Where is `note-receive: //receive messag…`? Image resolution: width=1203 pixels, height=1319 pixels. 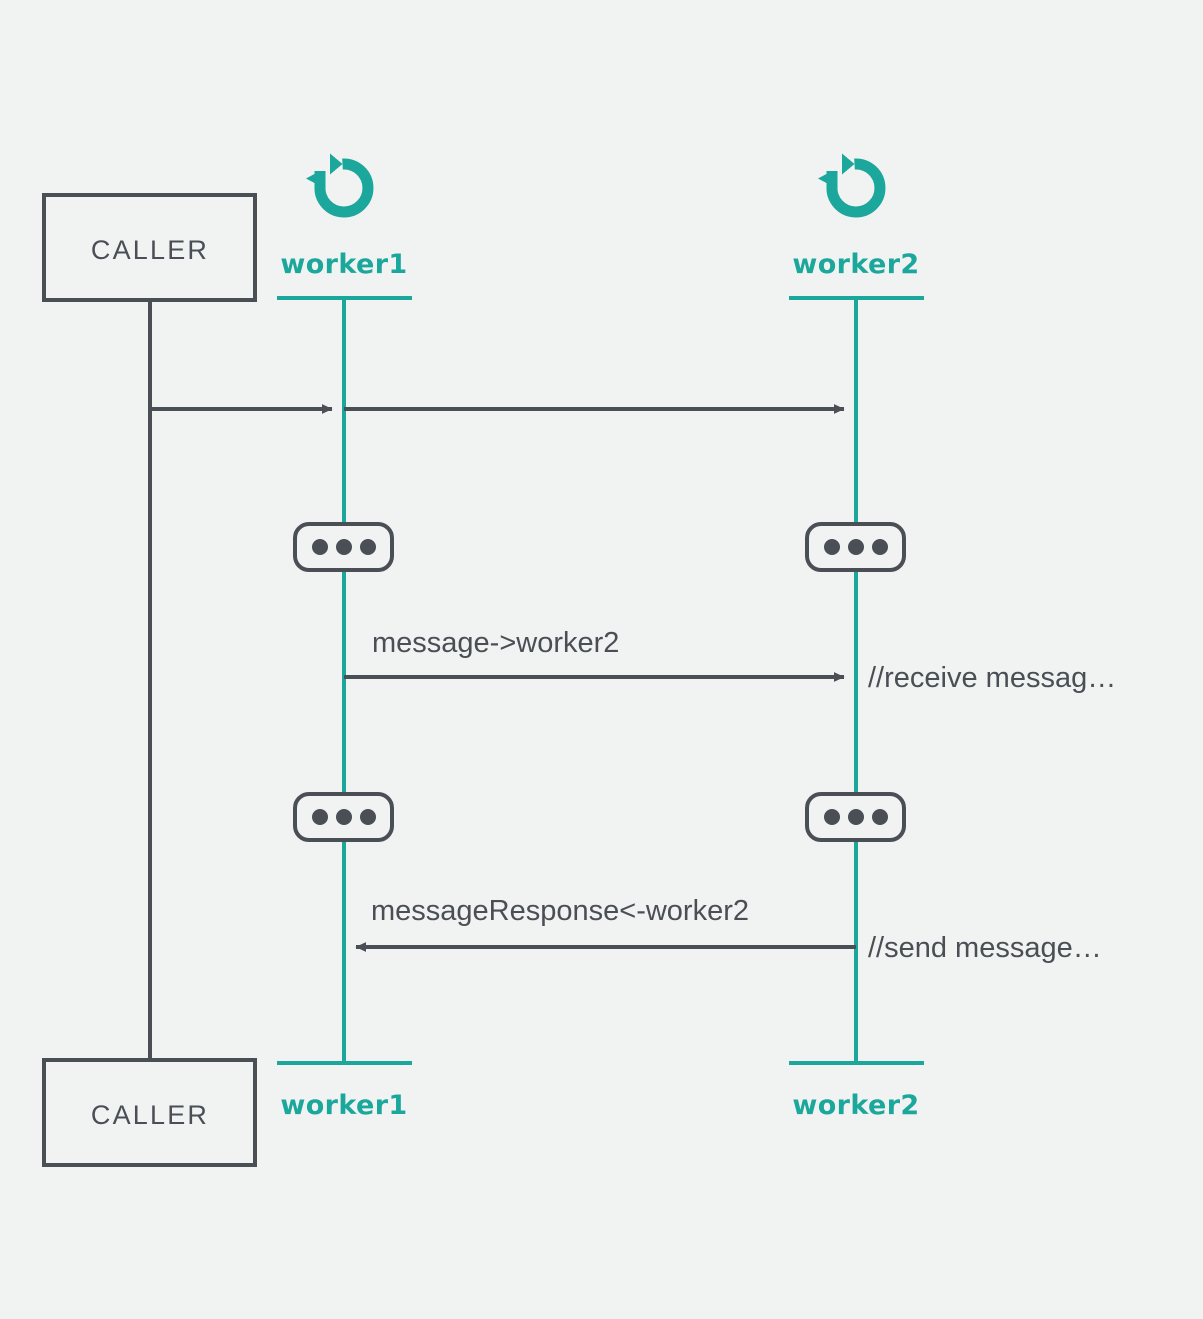
note-receive: //receive messag… is located at coordinates (992, 678).